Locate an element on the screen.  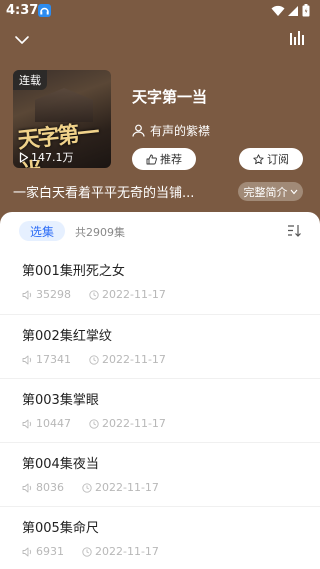
play-icon is located at coordinates (24, 157).